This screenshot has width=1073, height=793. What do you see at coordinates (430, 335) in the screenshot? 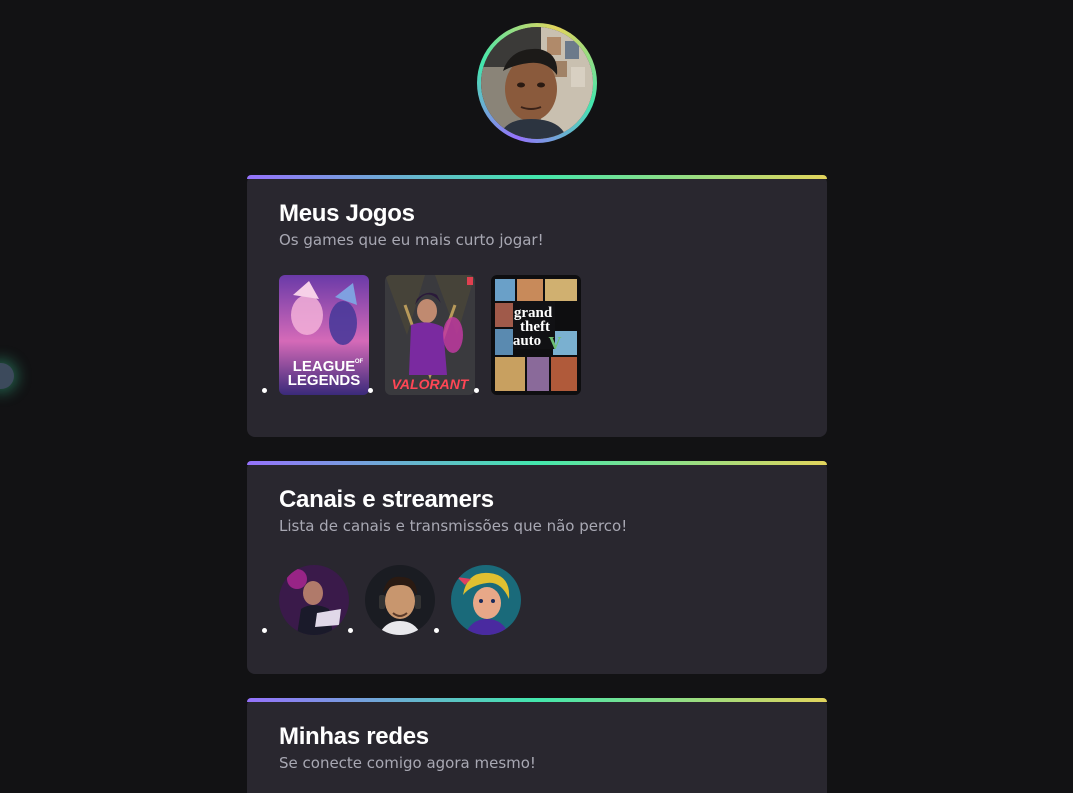
I see `valorant-cover: VALORANT` at bounding box center [430, 335].